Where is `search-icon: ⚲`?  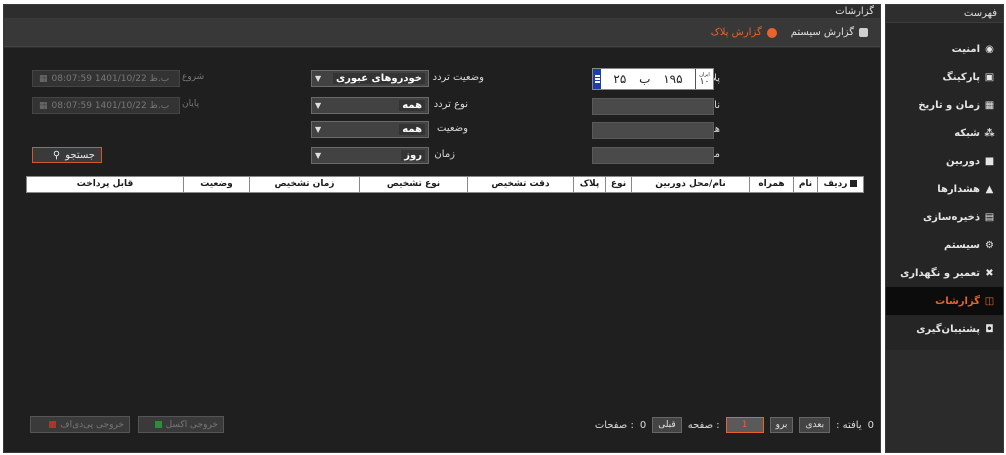 search-icon: ⚲ is located at coordinates (56, 155).